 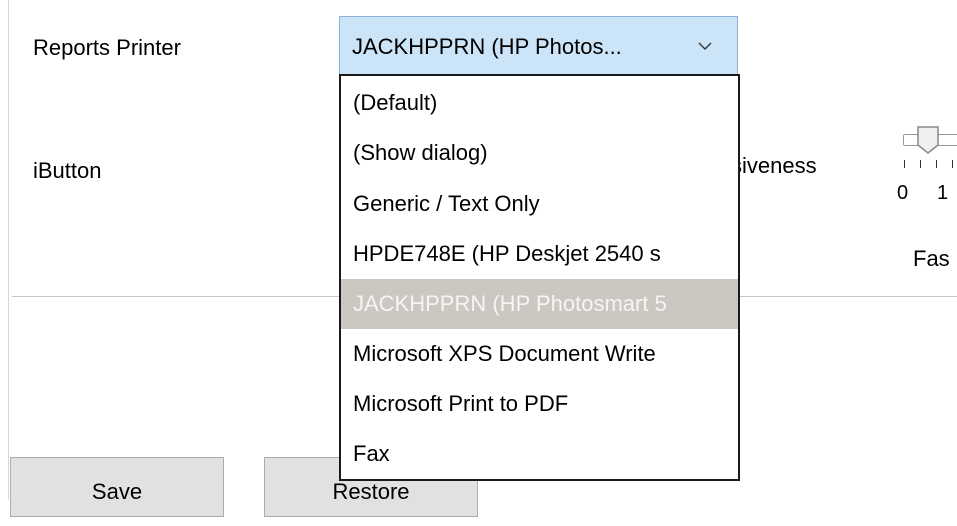 What do you see at coordinates (539, 254) in the screenshot?
I see `option-hpde748e: HPDE748E (HP Deskjet 2540 s` at bounding box center [539, 254].